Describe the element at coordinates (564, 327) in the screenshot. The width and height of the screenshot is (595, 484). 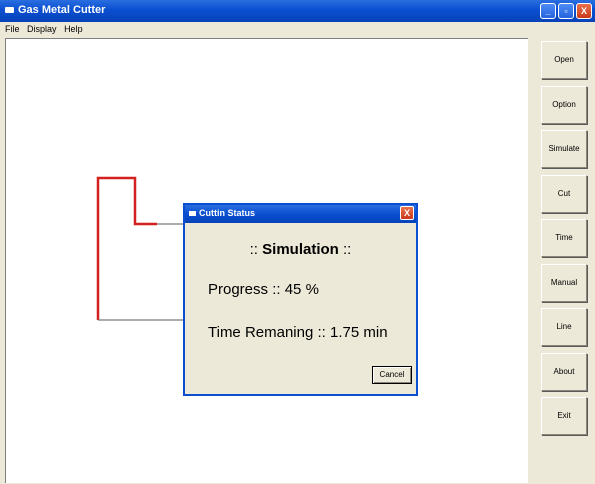
I see `sidebar-button-line: Line` at that location.